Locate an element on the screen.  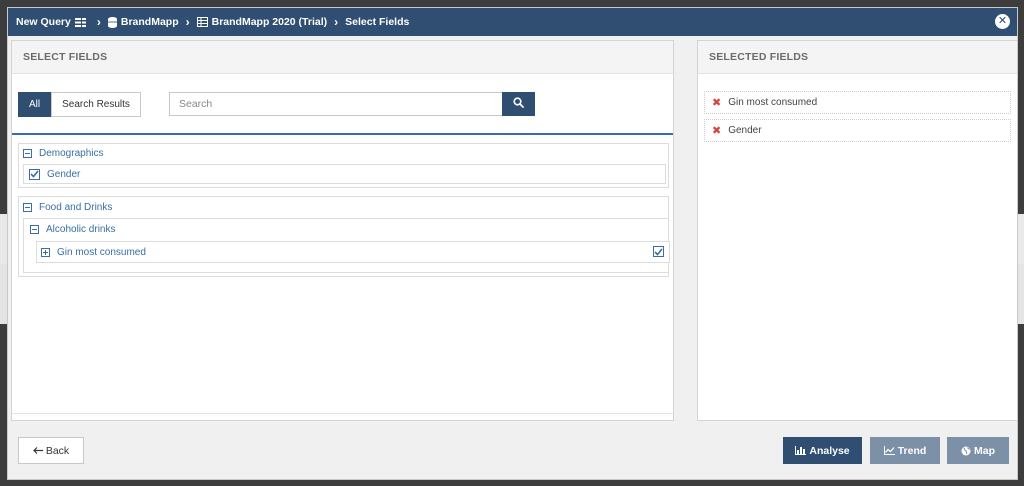
search-bar is located at coordinates (352, 104).